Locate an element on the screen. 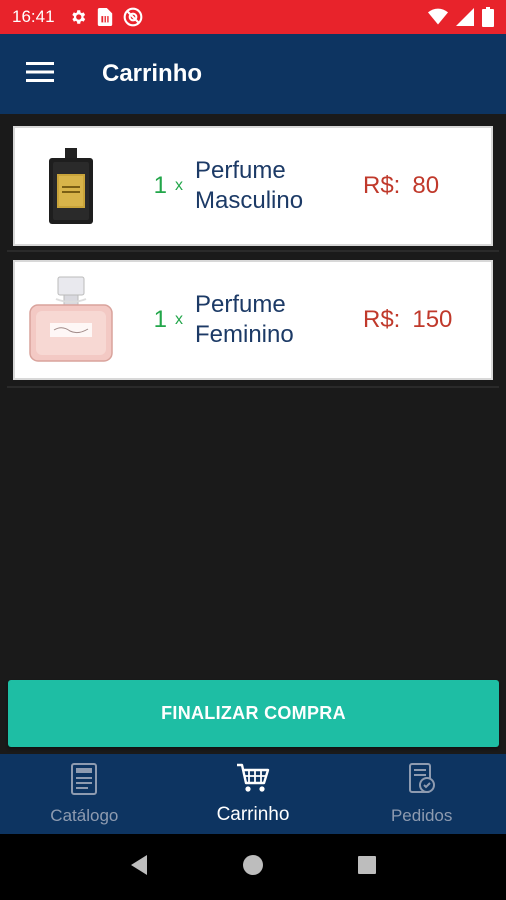 The width and height of the screenshot is (506, 900). bottom-nav: Catálogo Carrinho Pedidos is located at coordinates (253, 794).